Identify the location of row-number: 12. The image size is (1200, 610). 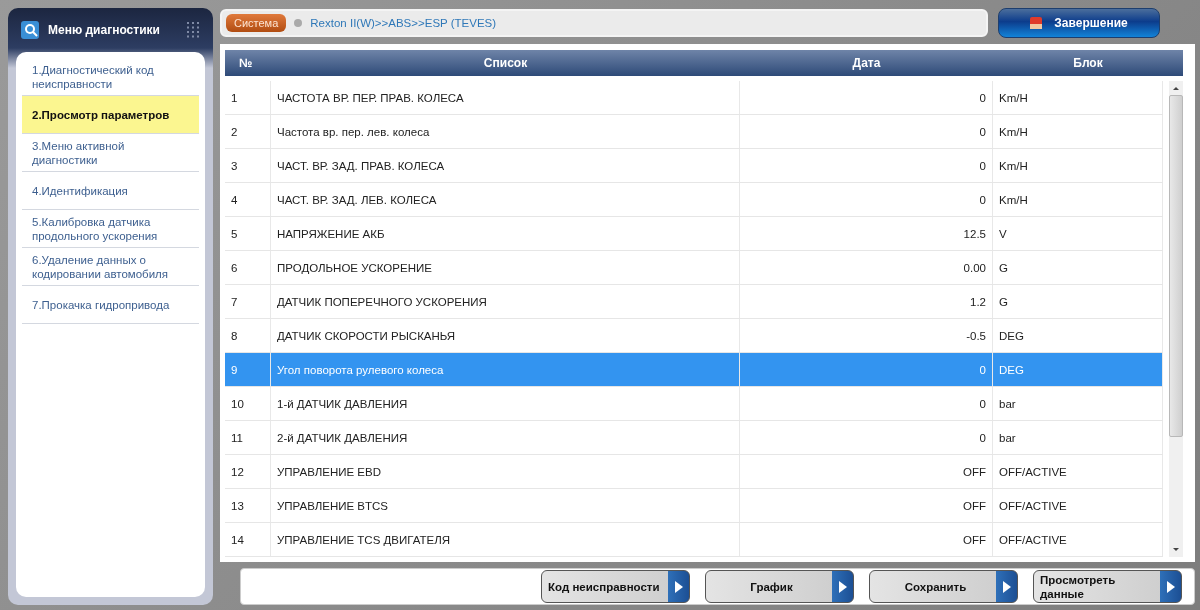
(248, 471).